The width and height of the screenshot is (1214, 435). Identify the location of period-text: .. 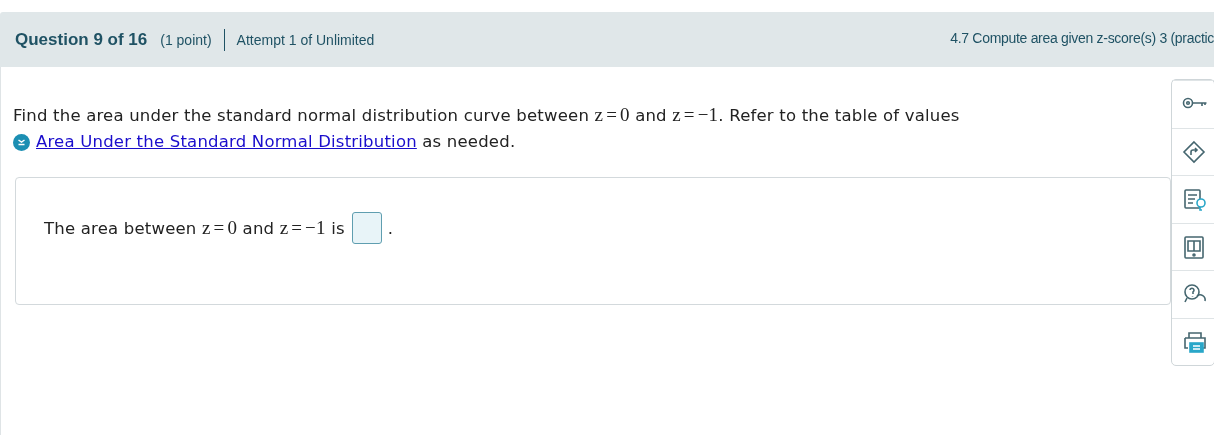
(390, 228).